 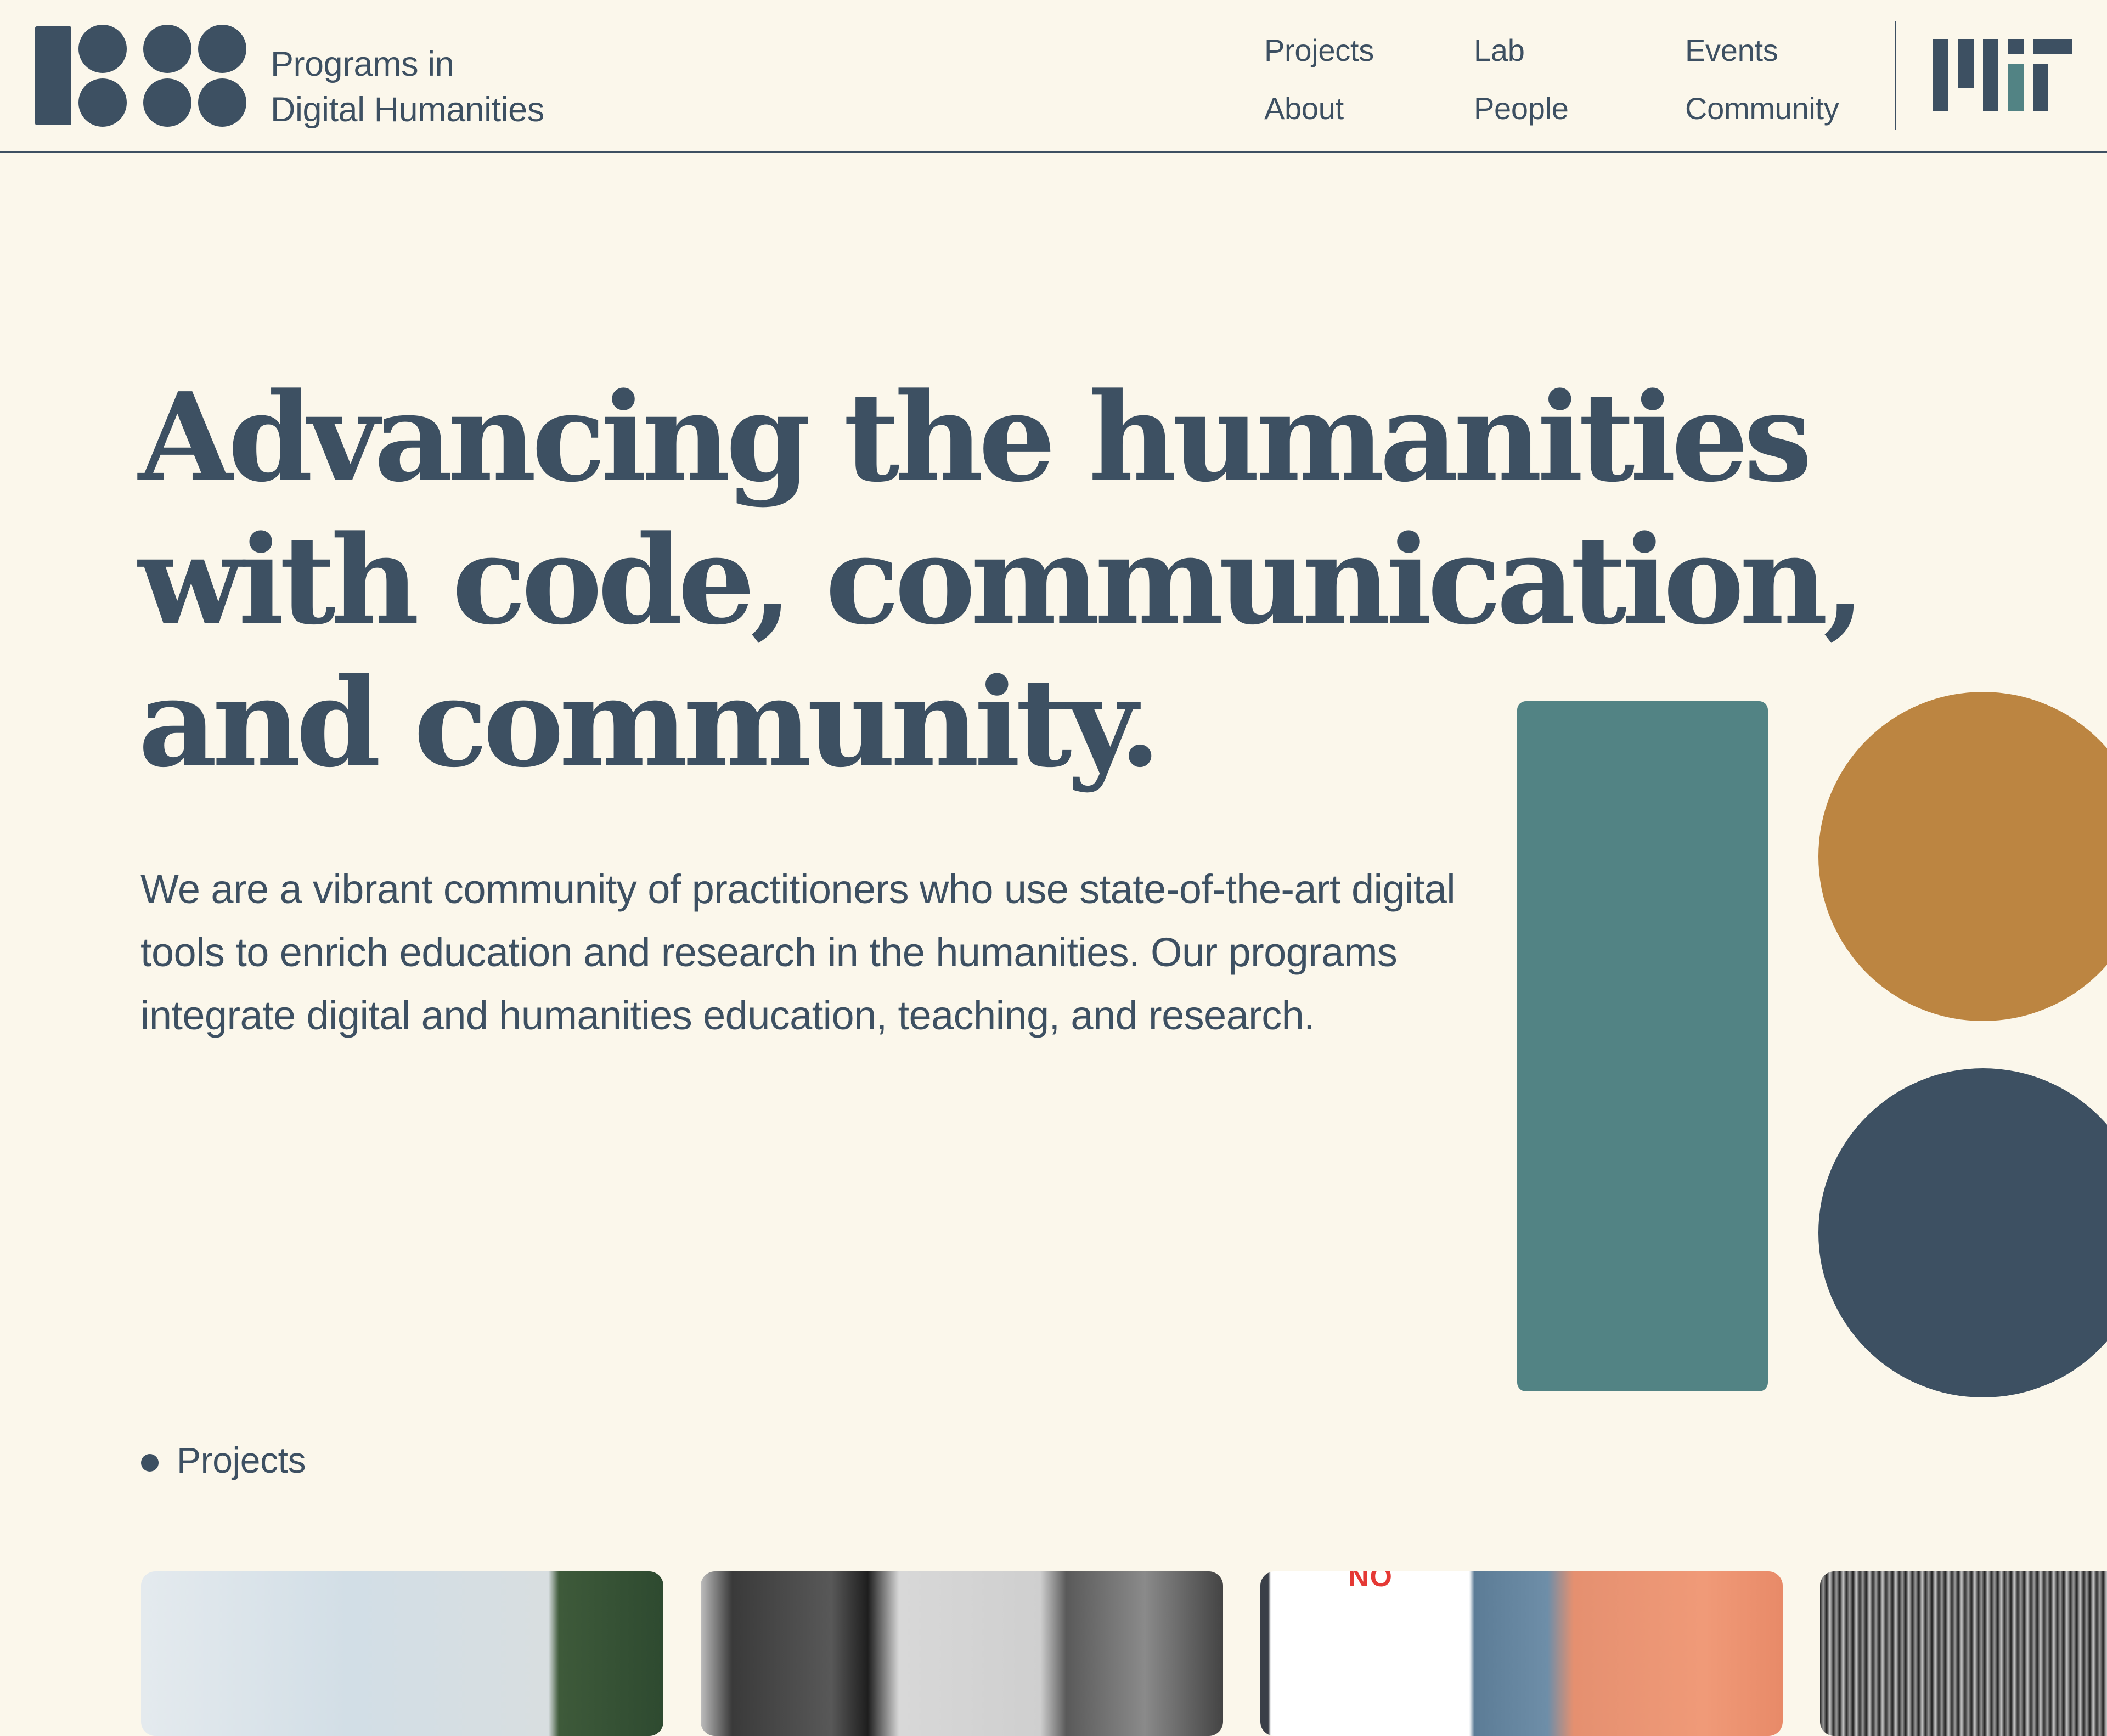 I want to click on nav-divider, so click(x=1895, y=75).